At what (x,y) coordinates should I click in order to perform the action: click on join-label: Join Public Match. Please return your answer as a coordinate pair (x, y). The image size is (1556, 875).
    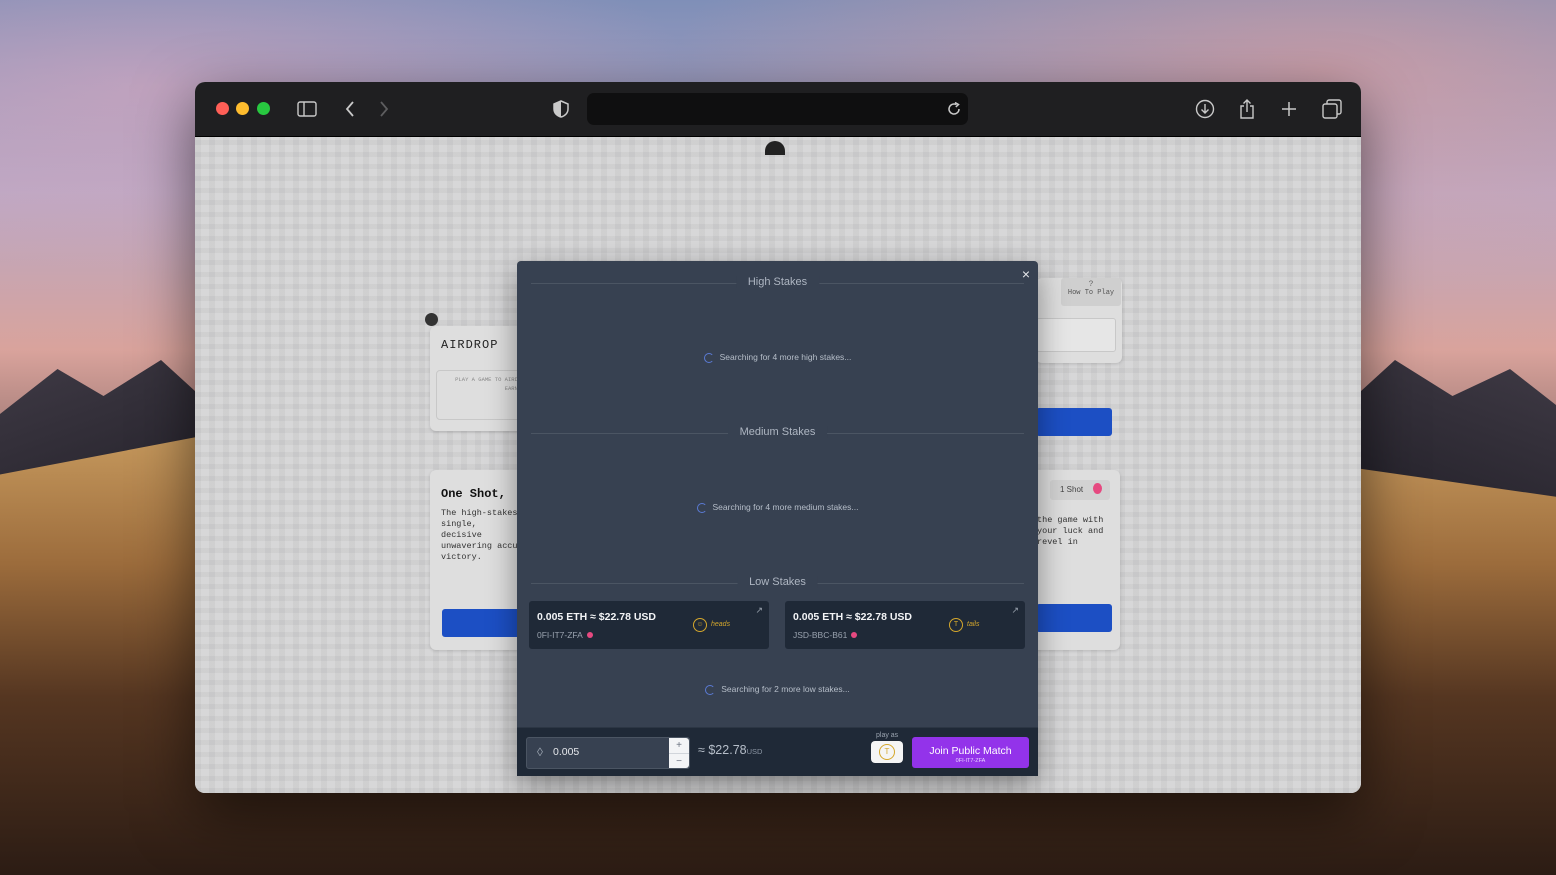
    Looking at the image, I should click on (970, 751).